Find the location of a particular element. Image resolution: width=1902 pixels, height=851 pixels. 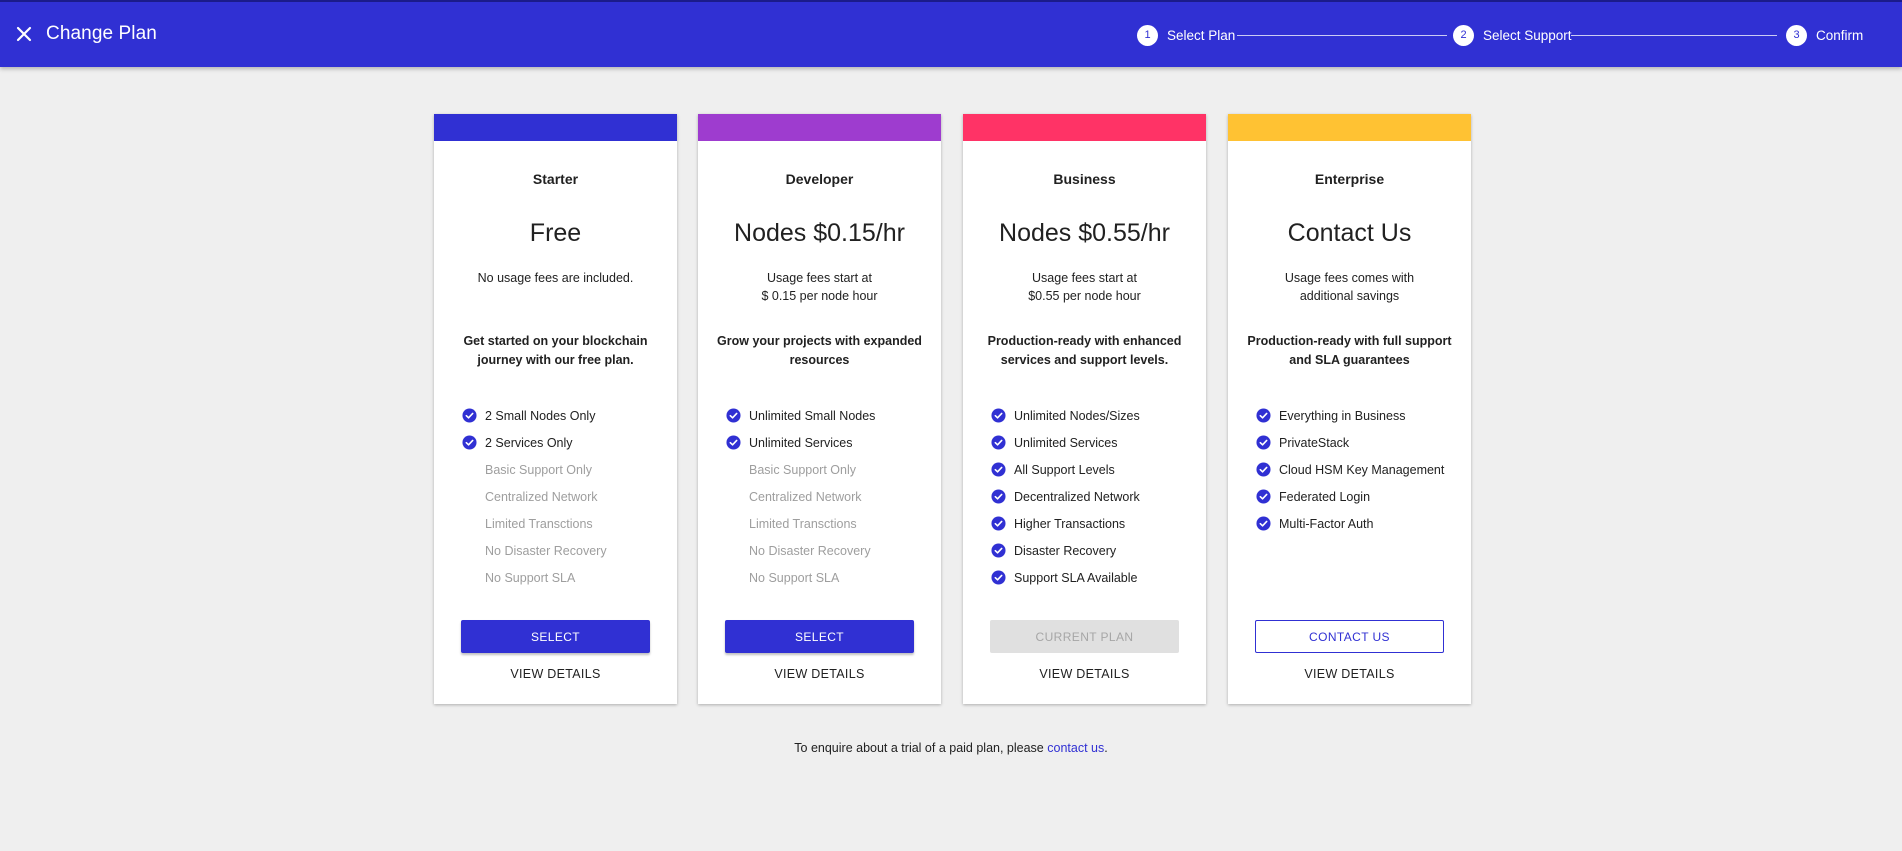

plan-feature: PrivateStack is located at coordinates (1359, 442).